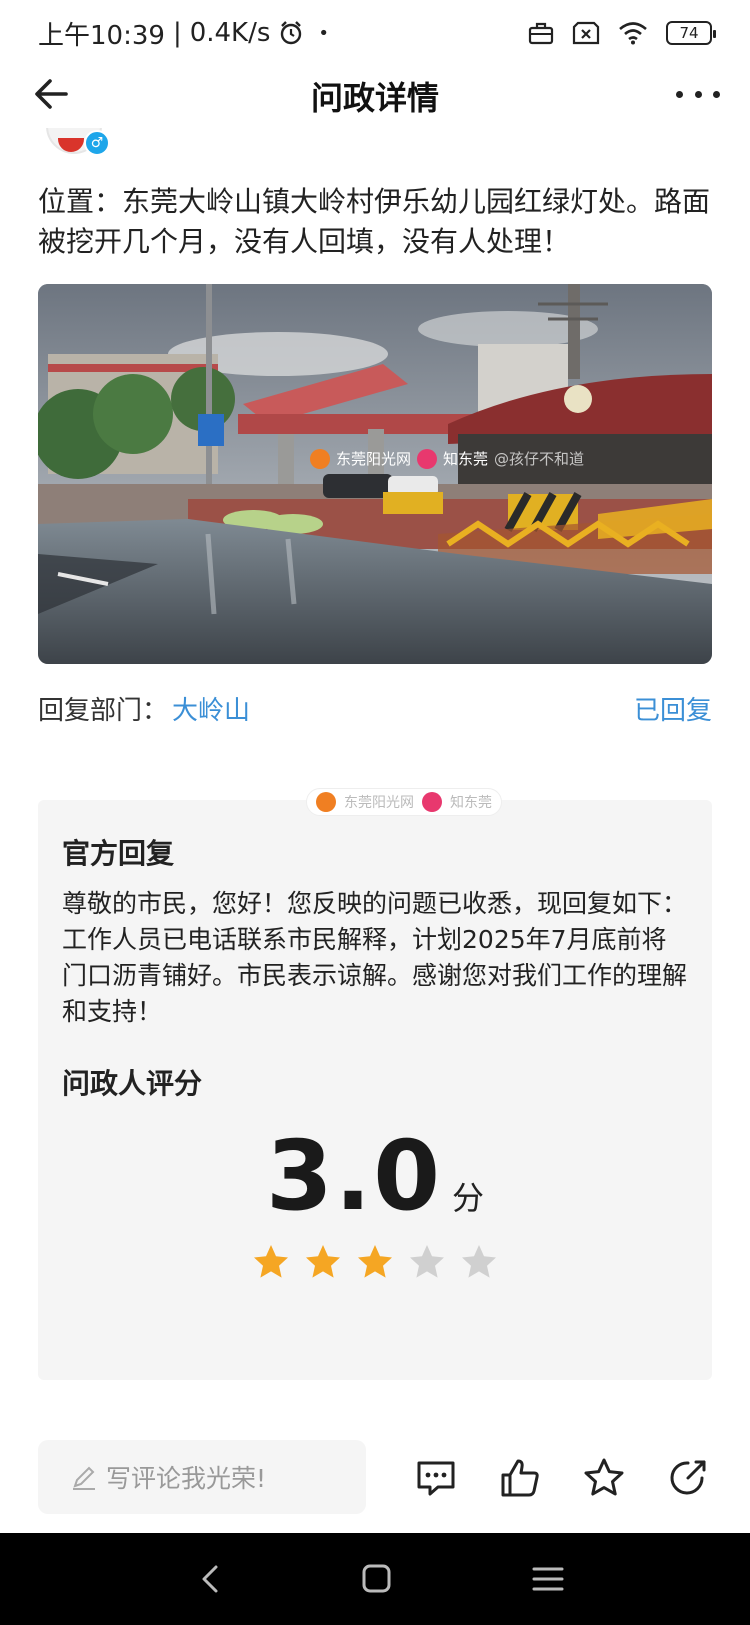 Image resolution: width=750 pixels, height=1625 pixels. I want to click on pencil-icon, so click(84, 1478).